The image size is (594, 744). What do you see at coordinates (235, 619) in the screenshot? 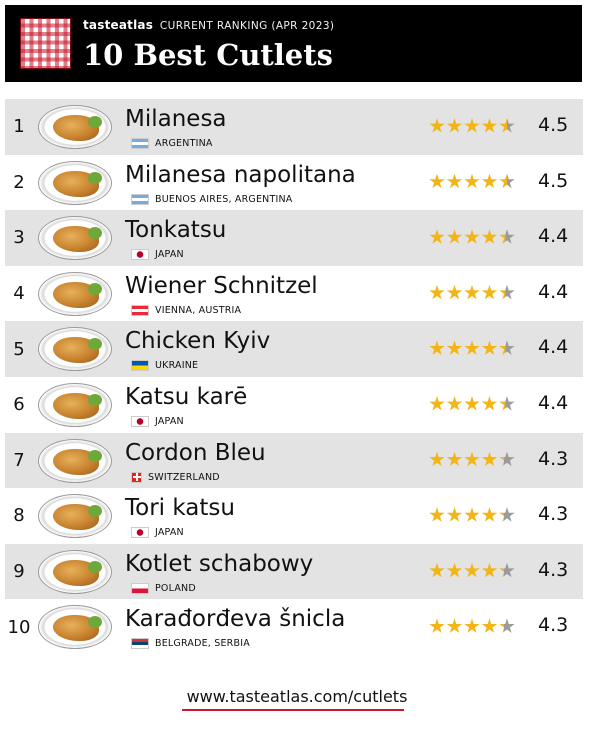
I see `dish-name: Karađorđeva šnicla` at bounding box center [235, 619].